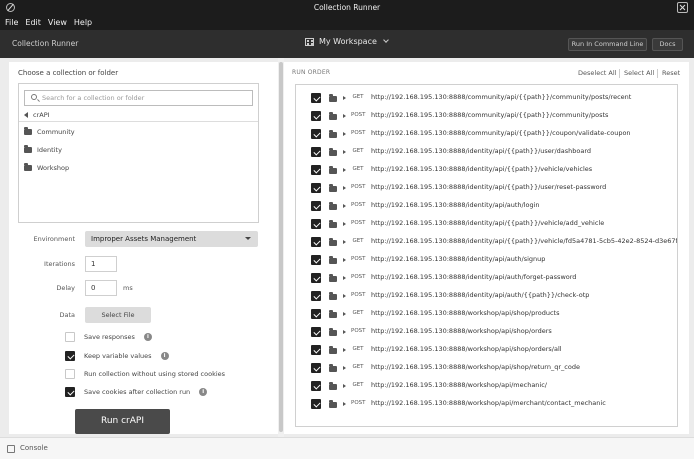 This screenshot has width=694, height=459. Describe the element at coordinates (358, 115) in the screenshot. I see `request-method: POST` at that location.